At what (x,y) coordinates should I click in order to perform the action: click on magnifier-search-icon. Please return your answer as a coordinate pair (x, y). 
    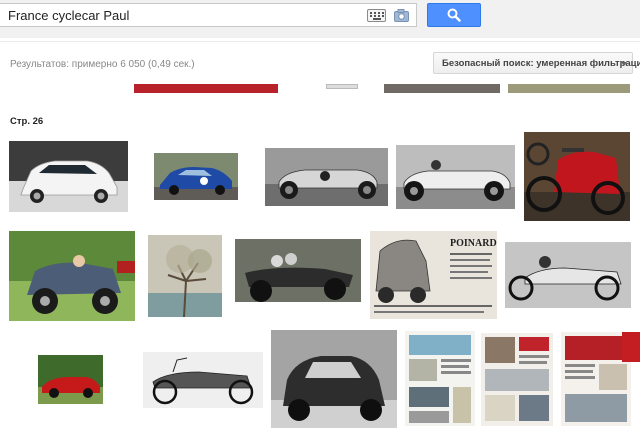
    Looking at the image, I should click on (454, 15).